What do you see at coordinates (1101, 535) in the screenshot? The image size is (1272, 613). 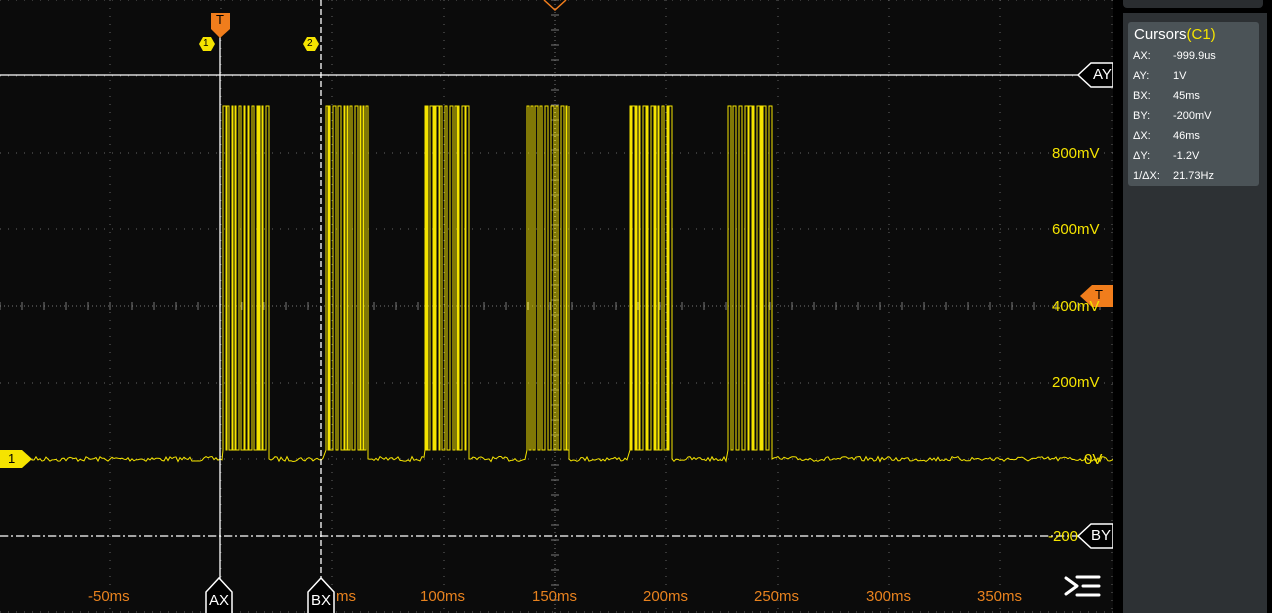 I see `cursor-by-label: BY` at bounding box center [1101, 535].